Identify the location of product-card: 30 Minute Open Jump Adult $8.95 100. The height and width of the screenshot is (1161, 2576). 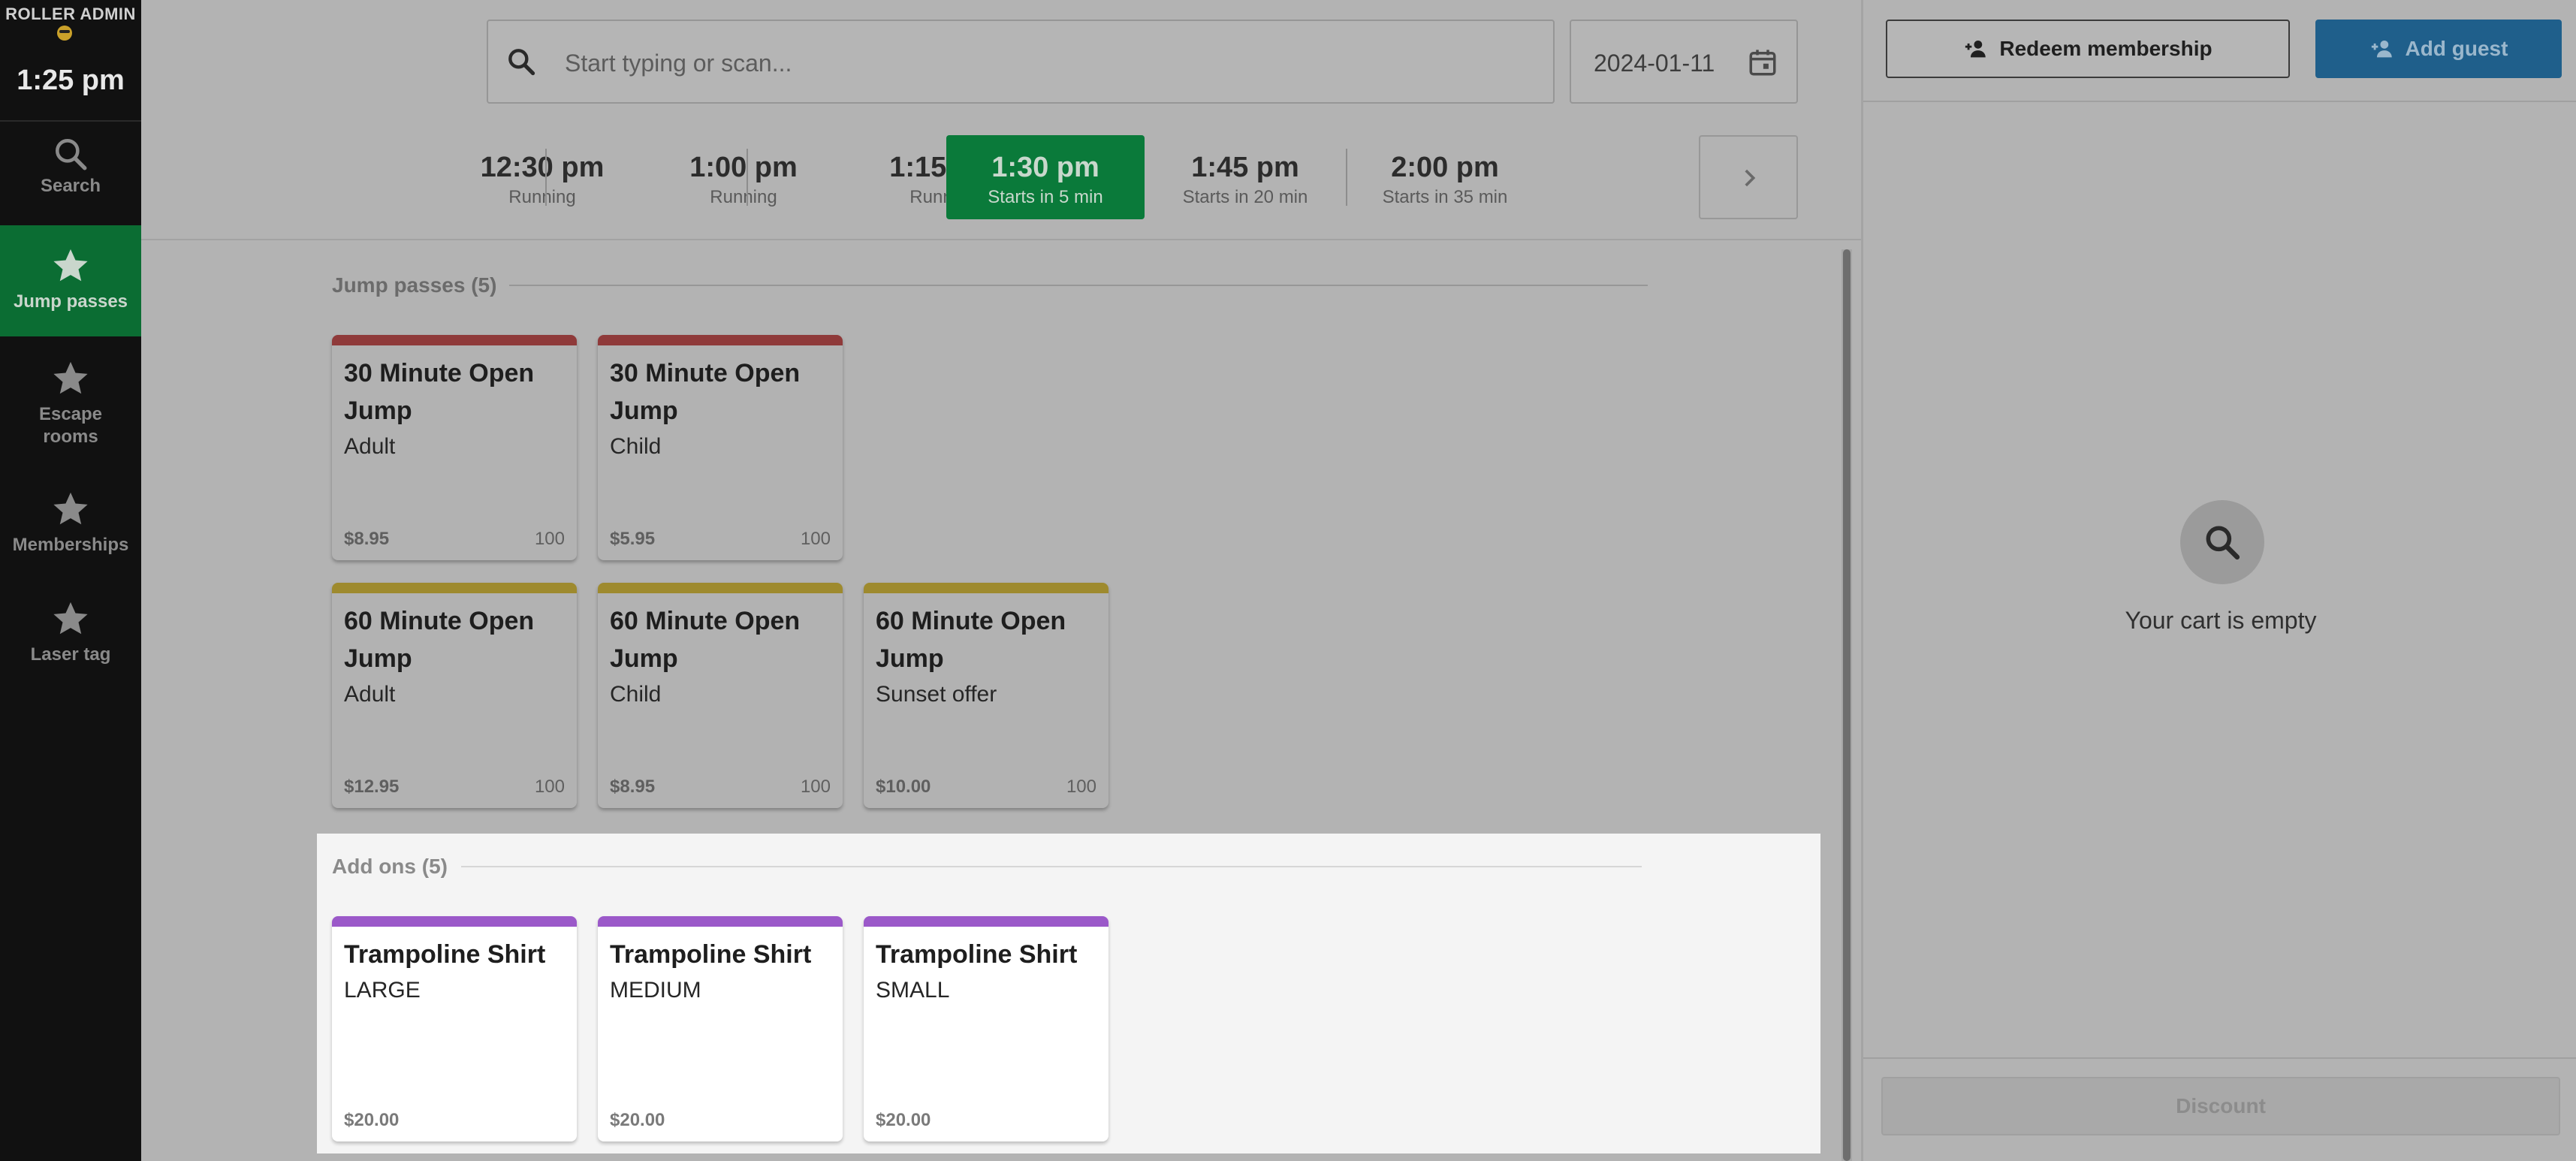
(454, 447).